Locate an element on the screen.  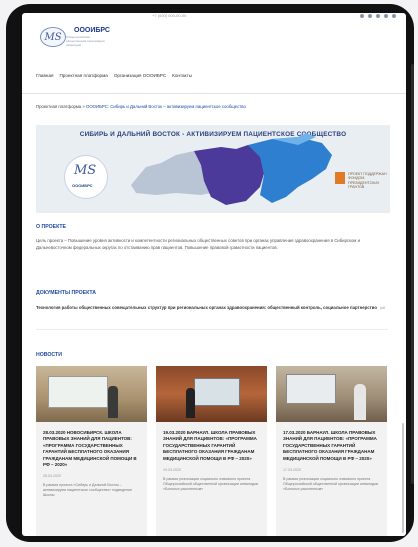
map-region-siberia is located at coordinates (230, 175).